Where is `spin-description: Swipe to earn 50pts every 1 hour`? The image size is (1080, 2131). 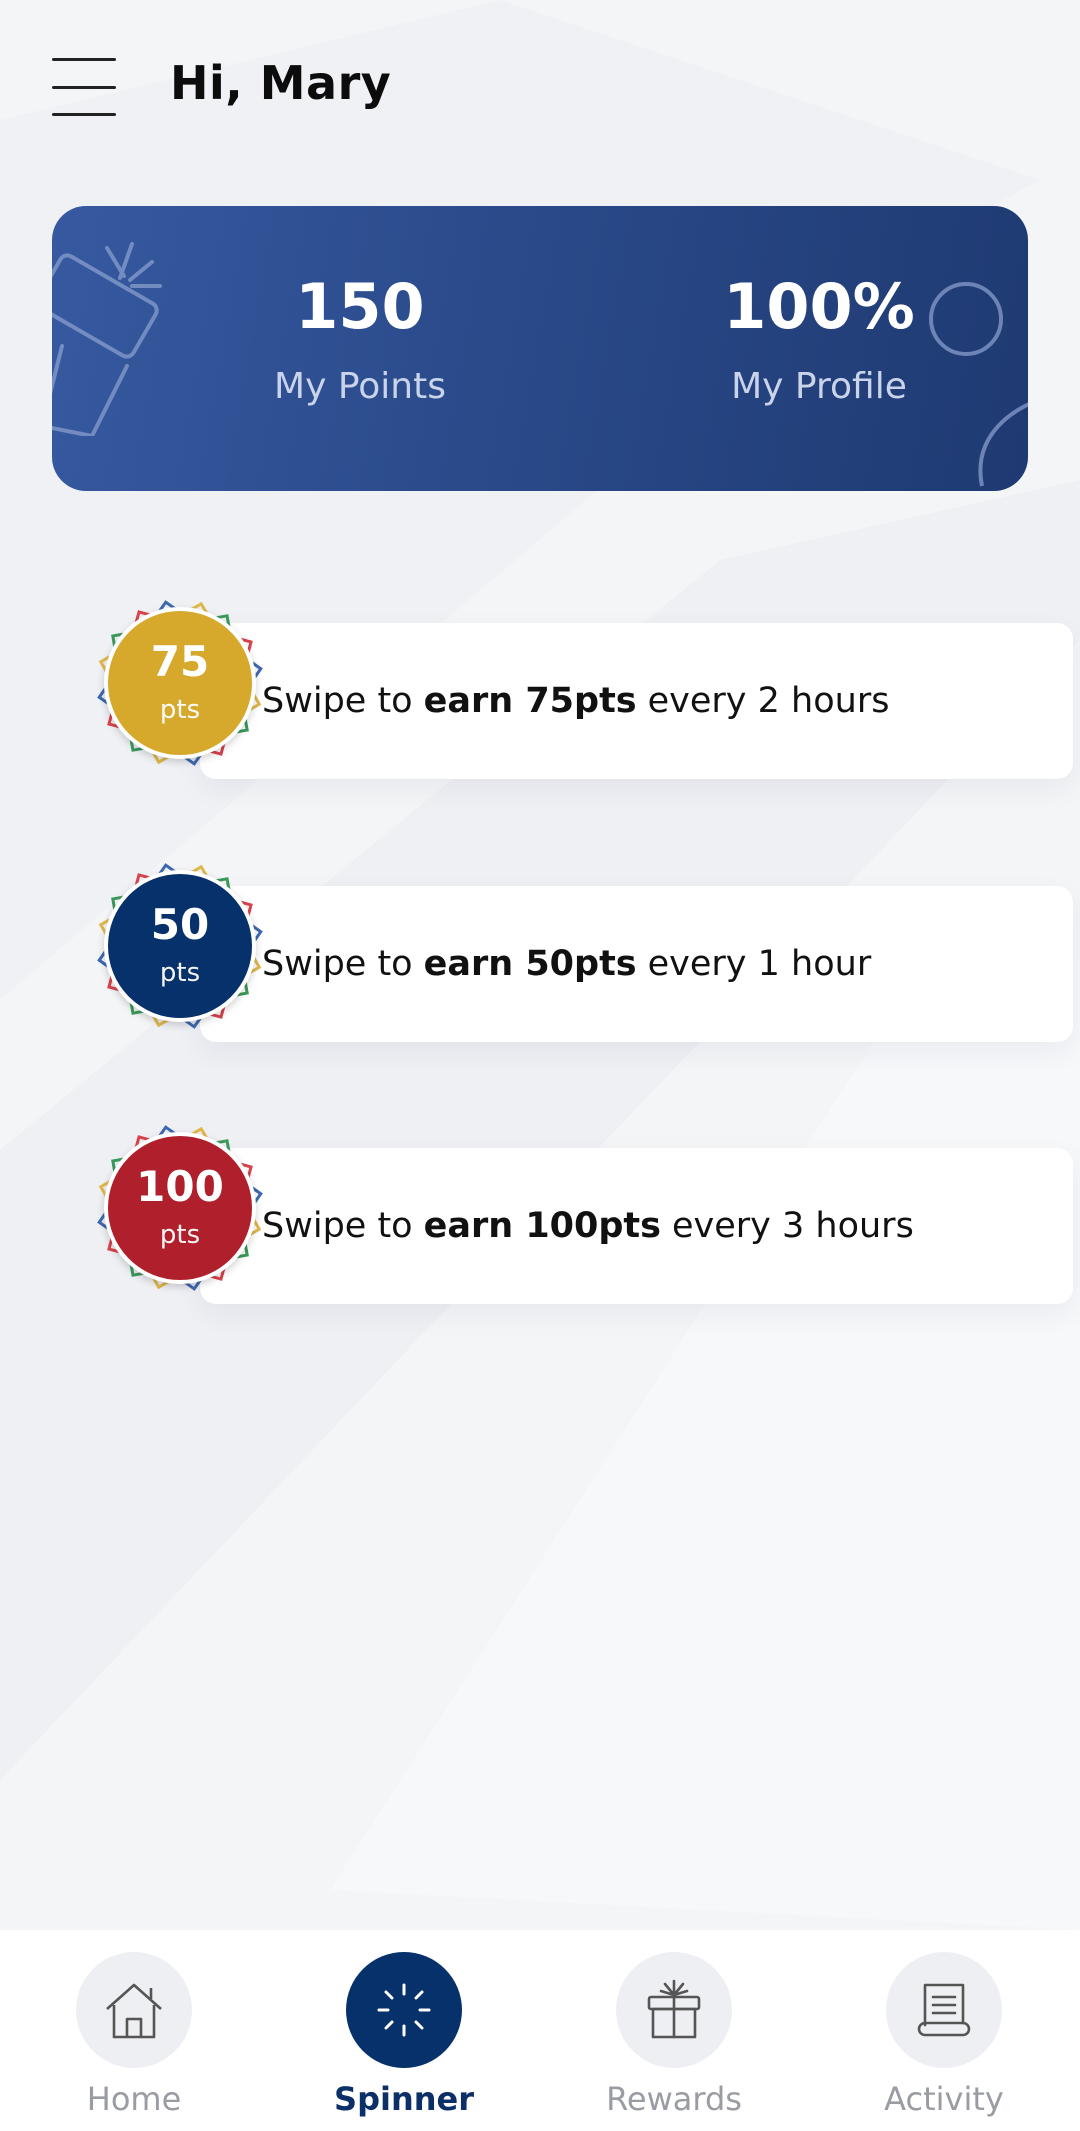 spin-description: Swipe to earn 50pts every 1 hour is located at coordinates (566, 964).